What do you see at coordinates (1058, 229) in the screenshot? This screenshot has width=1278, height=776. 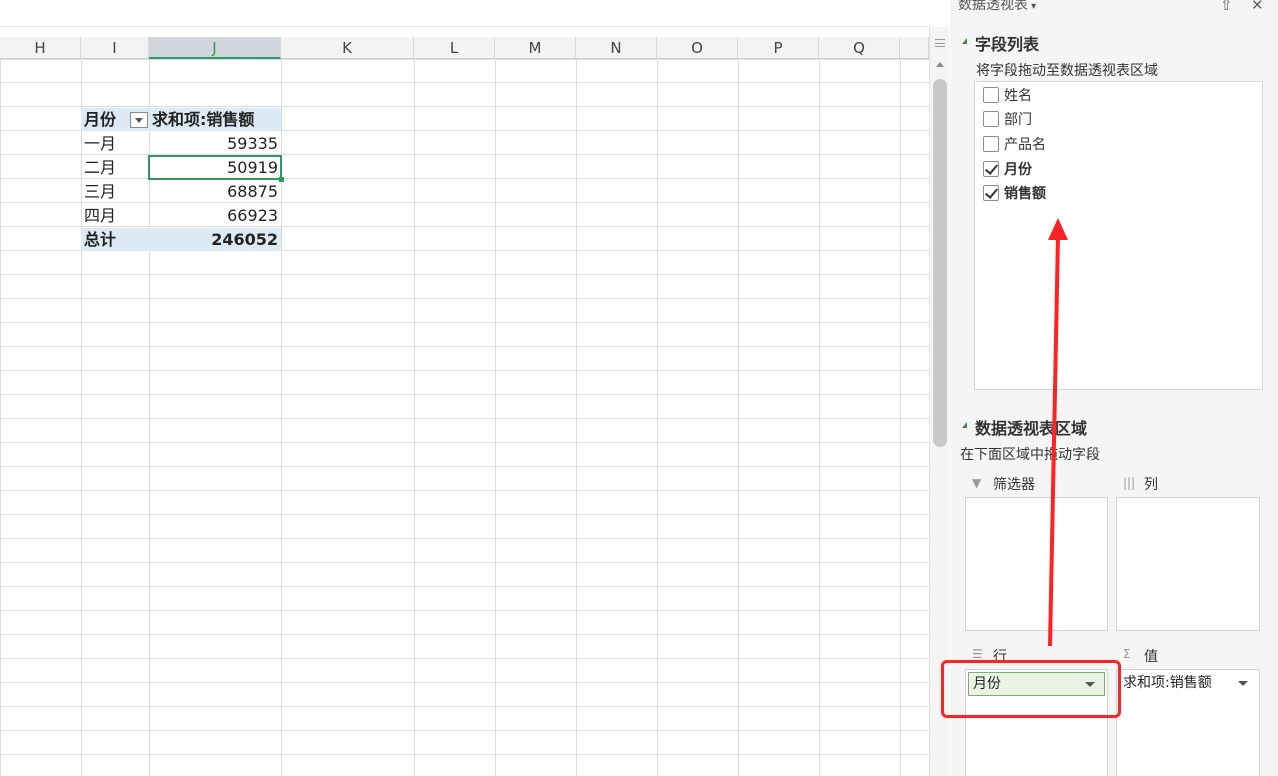 I see `arrow-head` at bounding box center [1058, 229].